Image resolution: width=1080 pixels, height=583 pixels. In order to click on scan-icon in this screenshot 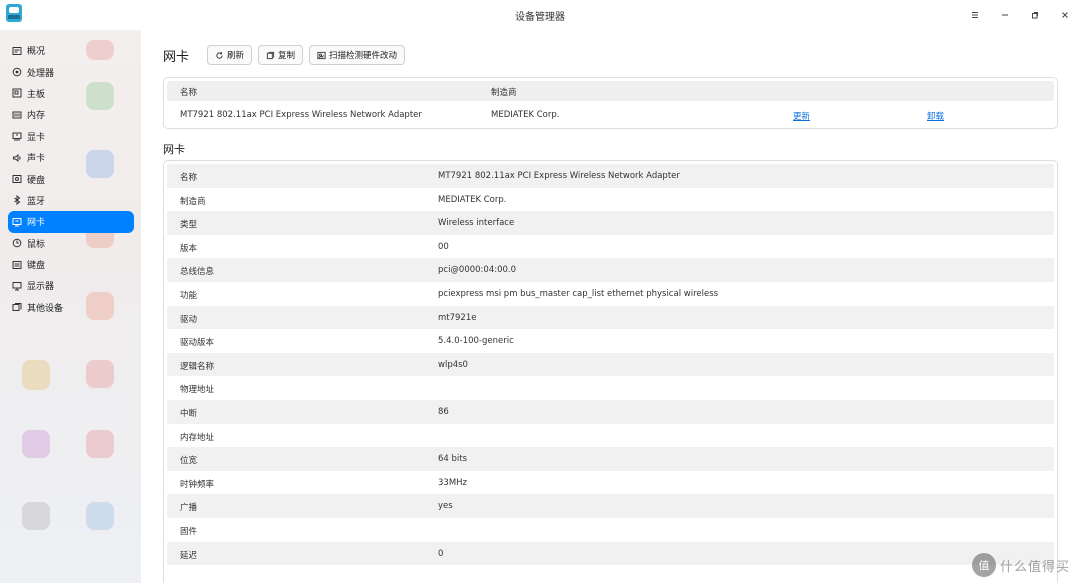, I will do `click(321, 55)`.